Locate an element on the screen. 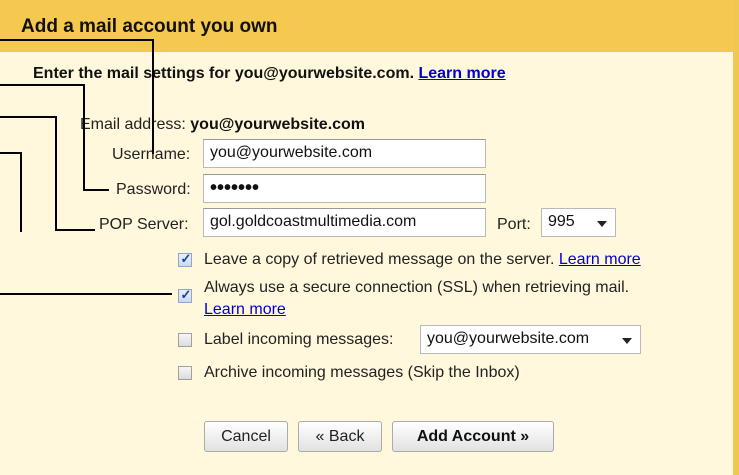  ssl-checkbox: ✓ is located at coordinates (185, 295).